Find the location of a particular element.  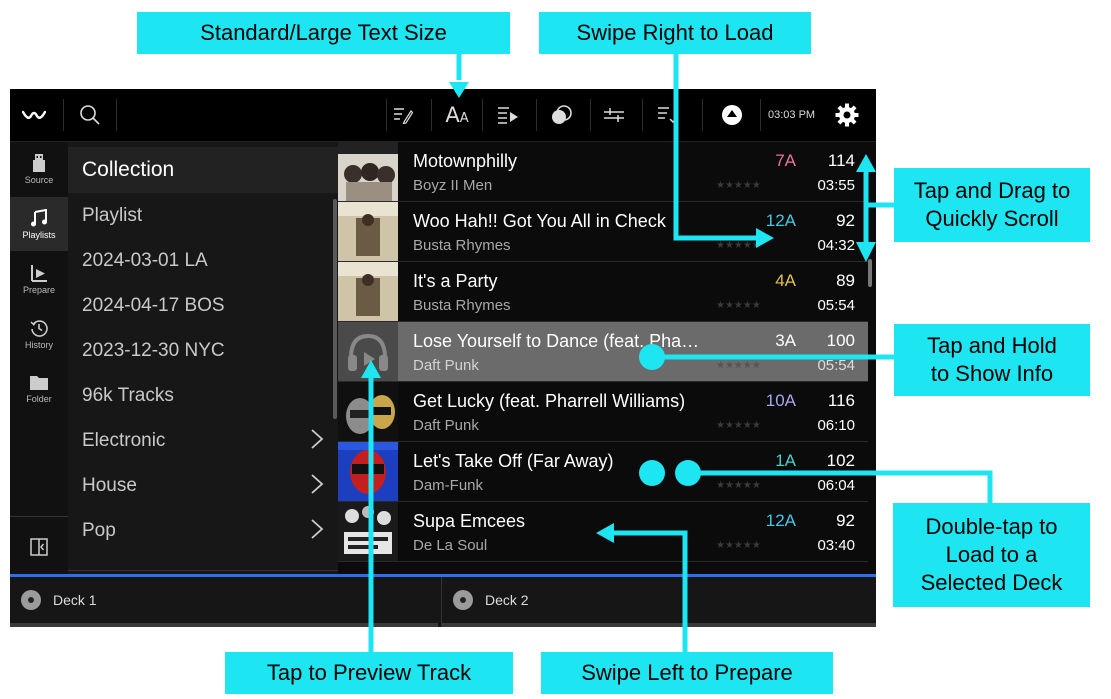

deck-1-button: Deck 1 is located at coordinates (224, 600).